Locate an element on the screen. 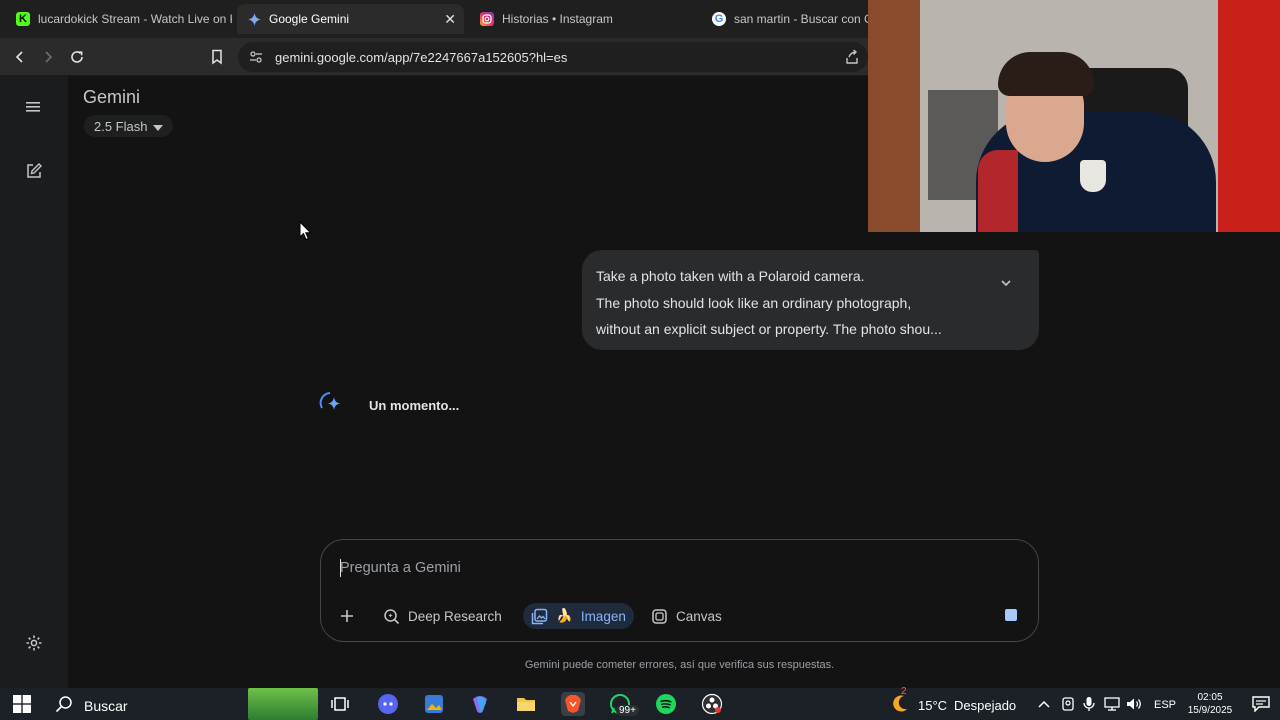 Image resolution: width=1280 pixels, height=720 pixels. caret-down-icon is located at coordinates (158, 126).